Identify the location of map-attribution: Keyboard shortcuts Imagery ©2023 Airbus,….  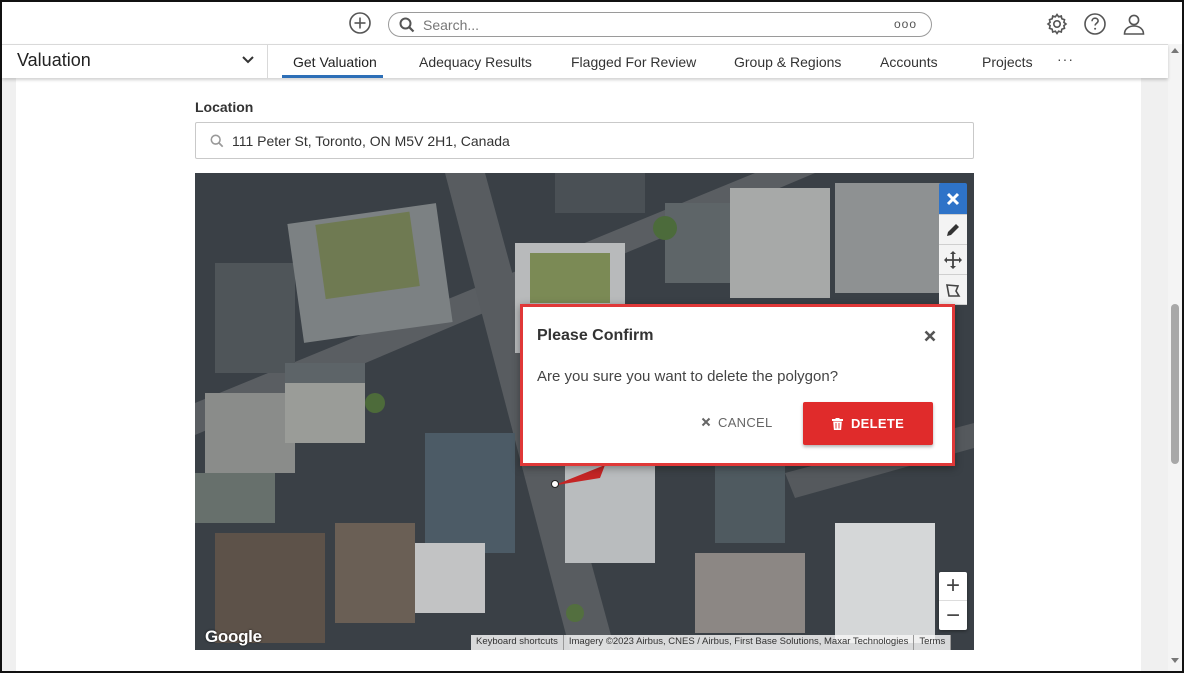
(711, 642).